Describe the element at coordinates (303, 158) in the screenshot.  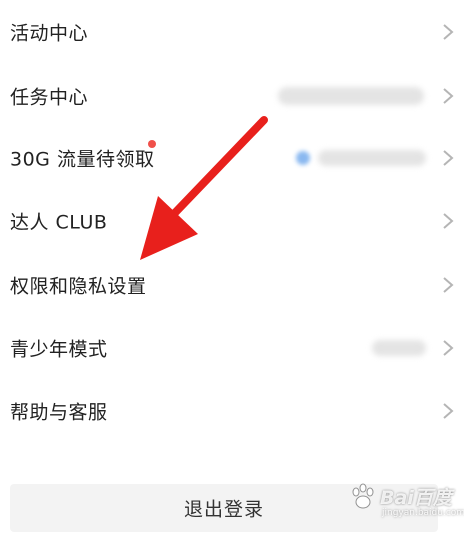
I see `blurred-icon` at that location.